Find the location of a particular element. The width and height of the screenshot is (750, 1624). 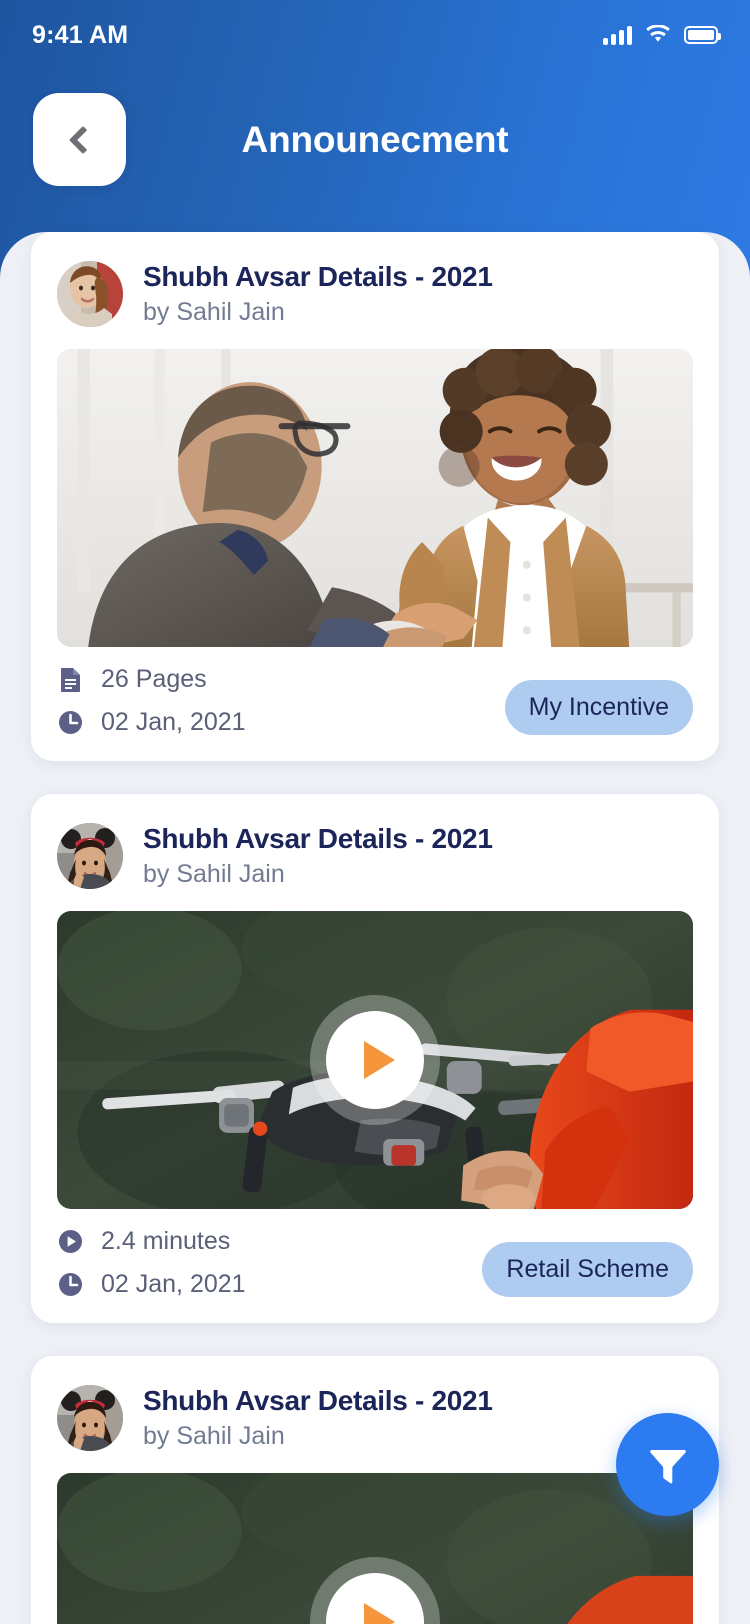

status-badge: Retail Scheme is located at coordinates (587, 1269).